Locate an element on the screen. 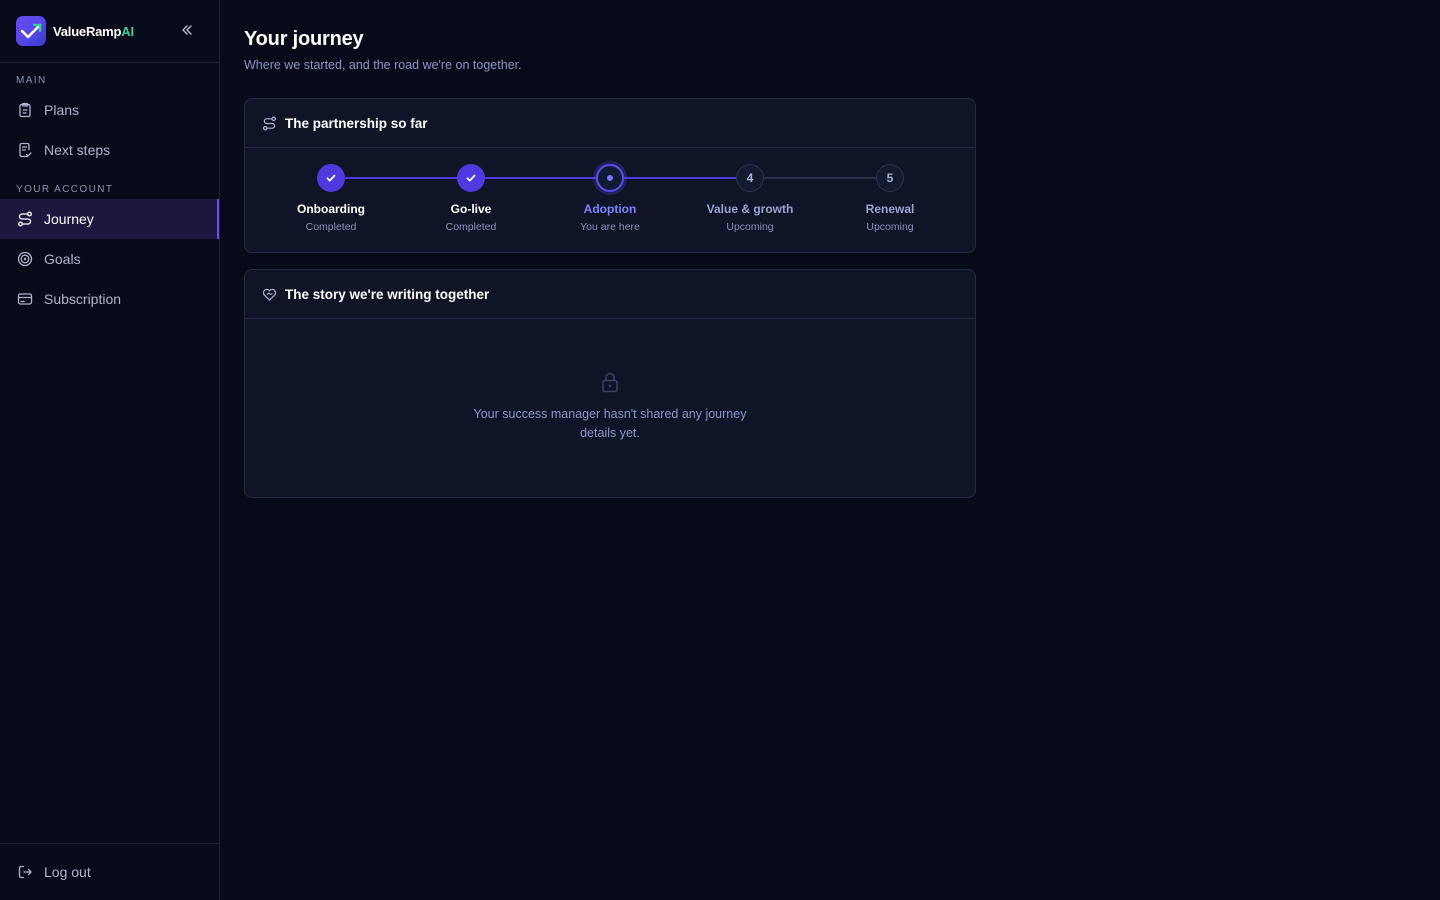 Image resolution: width=1440 pixels, height=900 pixels. step-name: Value & growth is located at coordinates (750, 209).